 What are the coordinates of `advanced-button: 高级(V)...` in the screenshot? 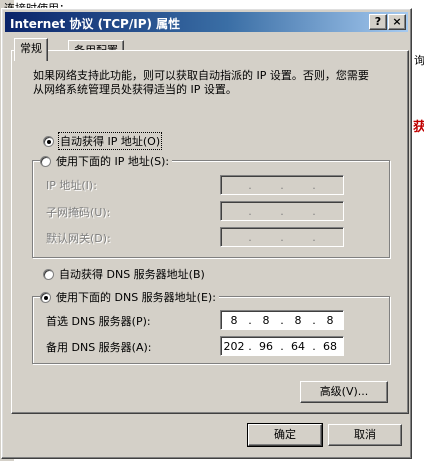 It's located at (344, 392).